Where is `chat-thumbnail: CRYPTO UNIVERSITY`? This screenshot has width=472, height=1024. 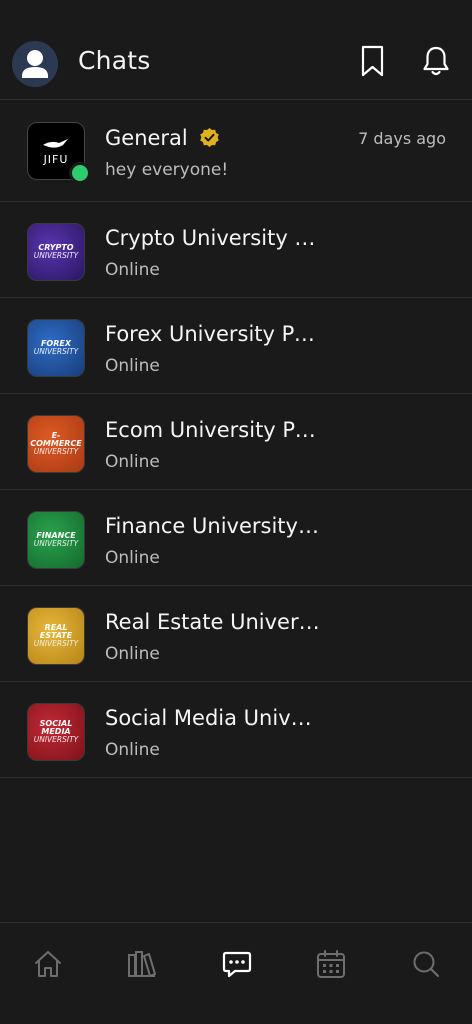
chat-thumbnail: CRYPTO UNIVERSITY is located at coordinates (56, 252).